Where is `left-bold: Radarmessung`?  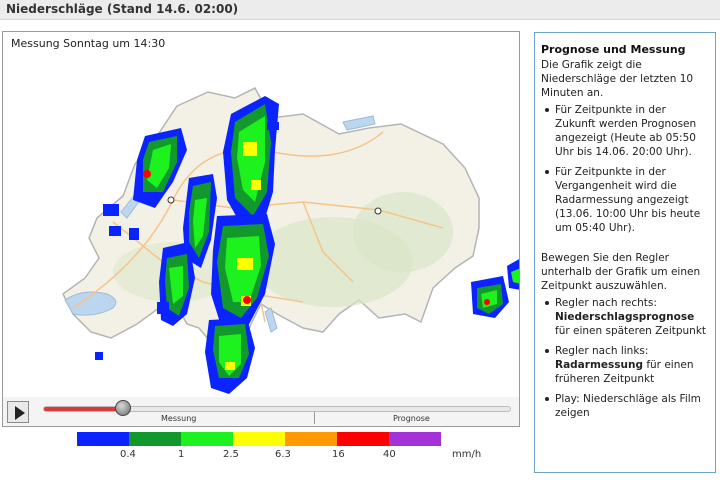
left-bold: Radarmessung is located at coordinates (599, 365).